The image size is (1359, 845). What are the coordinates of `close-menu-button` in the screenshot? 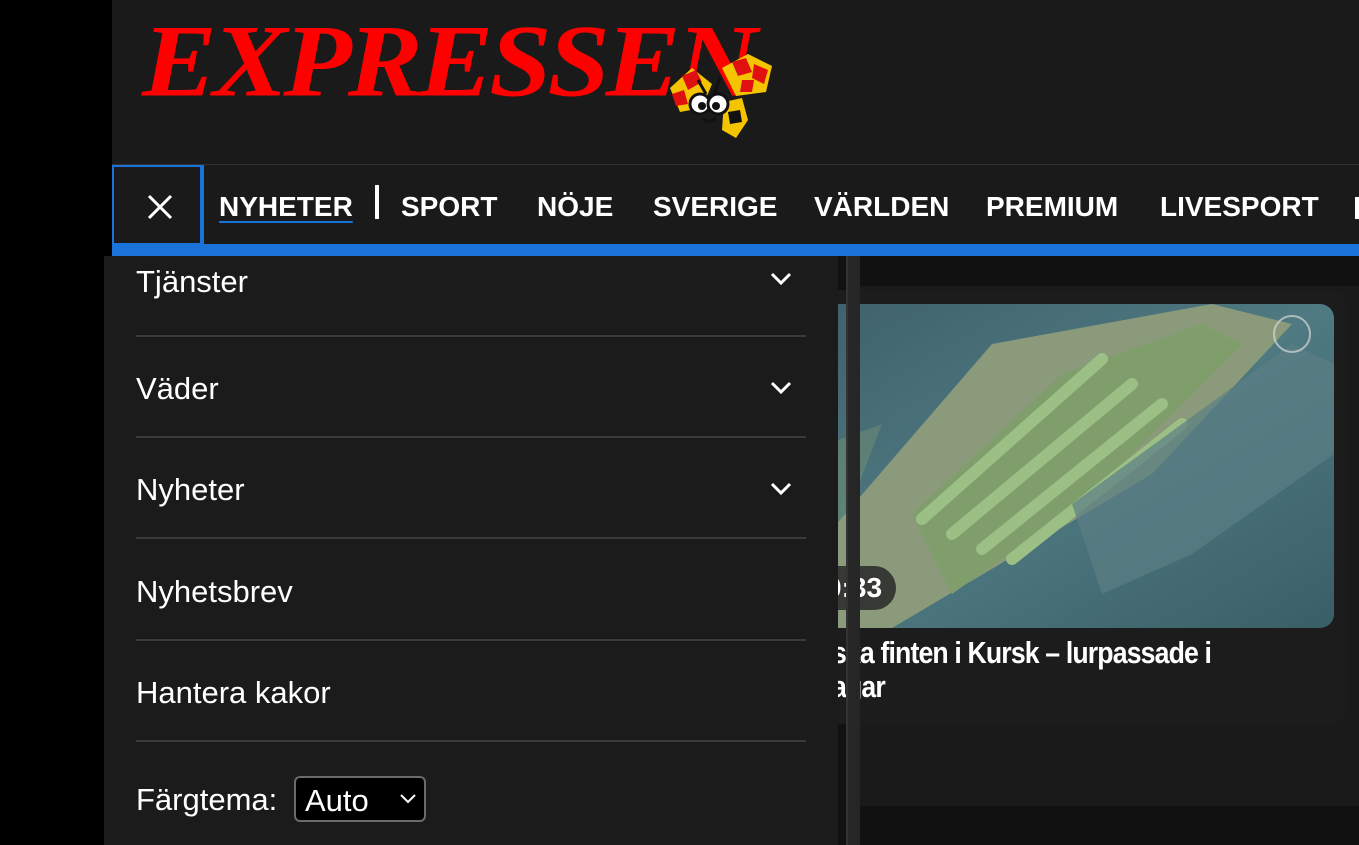 It's located at (157, 205).